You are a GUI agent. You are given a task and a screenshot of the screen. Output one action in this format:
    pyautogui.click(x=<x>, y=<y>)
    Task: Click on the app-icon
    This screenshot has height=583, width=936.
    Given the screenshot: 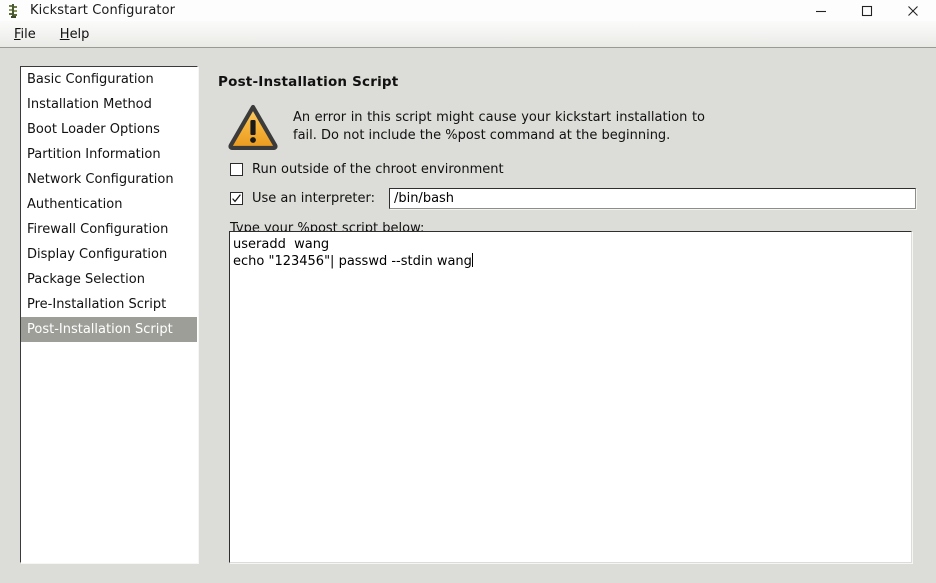 What is the action you would take?
    pyautogui.click(x=14, y=11)
    